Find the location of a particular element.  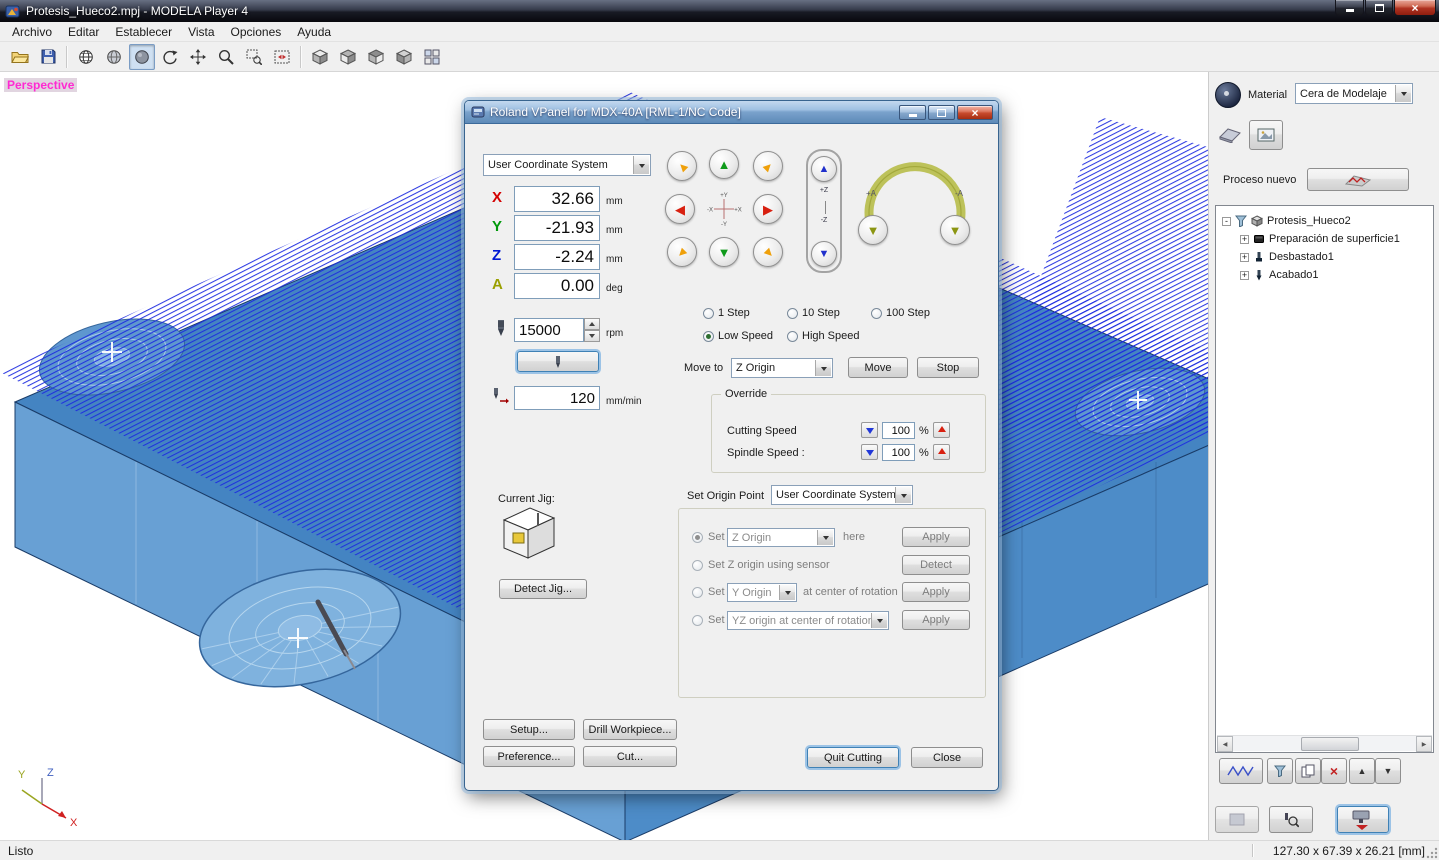

step-10-radio is located at coordinates (792, 313).